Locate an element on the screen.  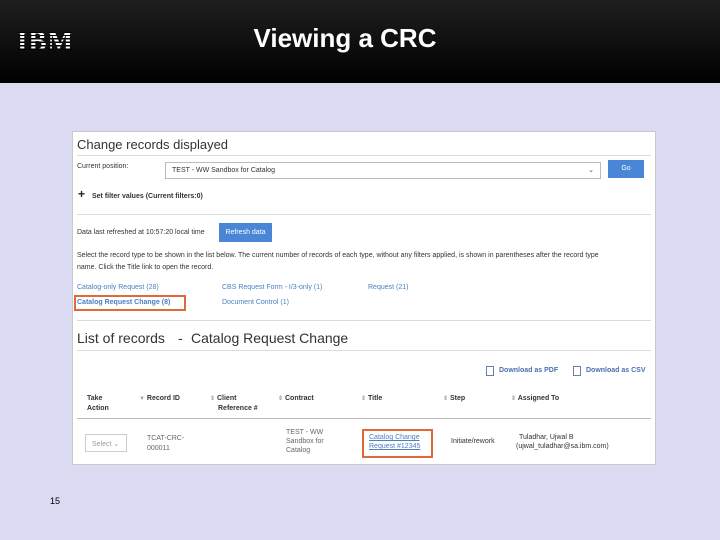
row-title-link: Catalog Change is located at coordinates (394, 437).